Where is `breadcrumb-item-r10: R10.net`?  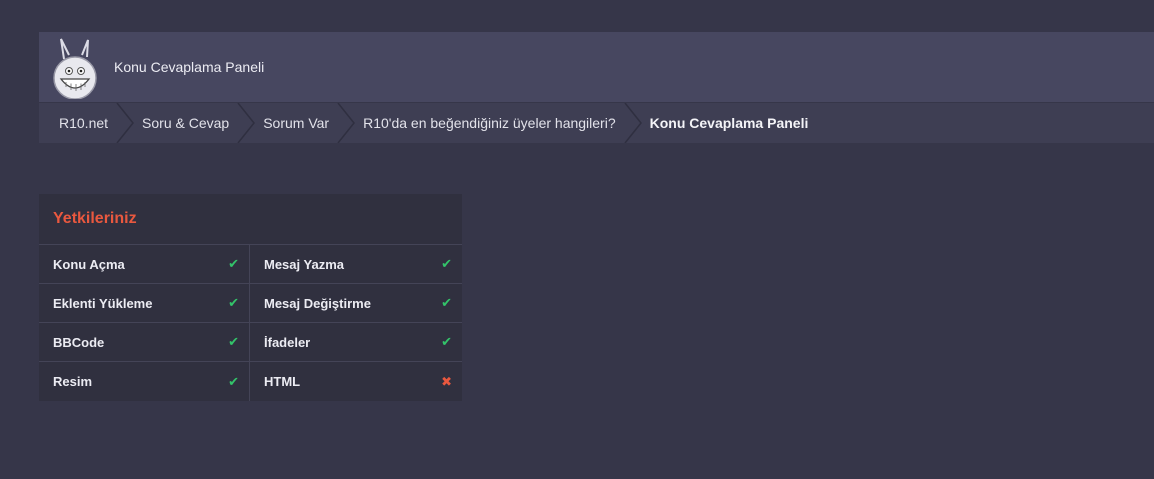
breadcrumb-item-r10: R10.net is located at coordinates (90, 123).